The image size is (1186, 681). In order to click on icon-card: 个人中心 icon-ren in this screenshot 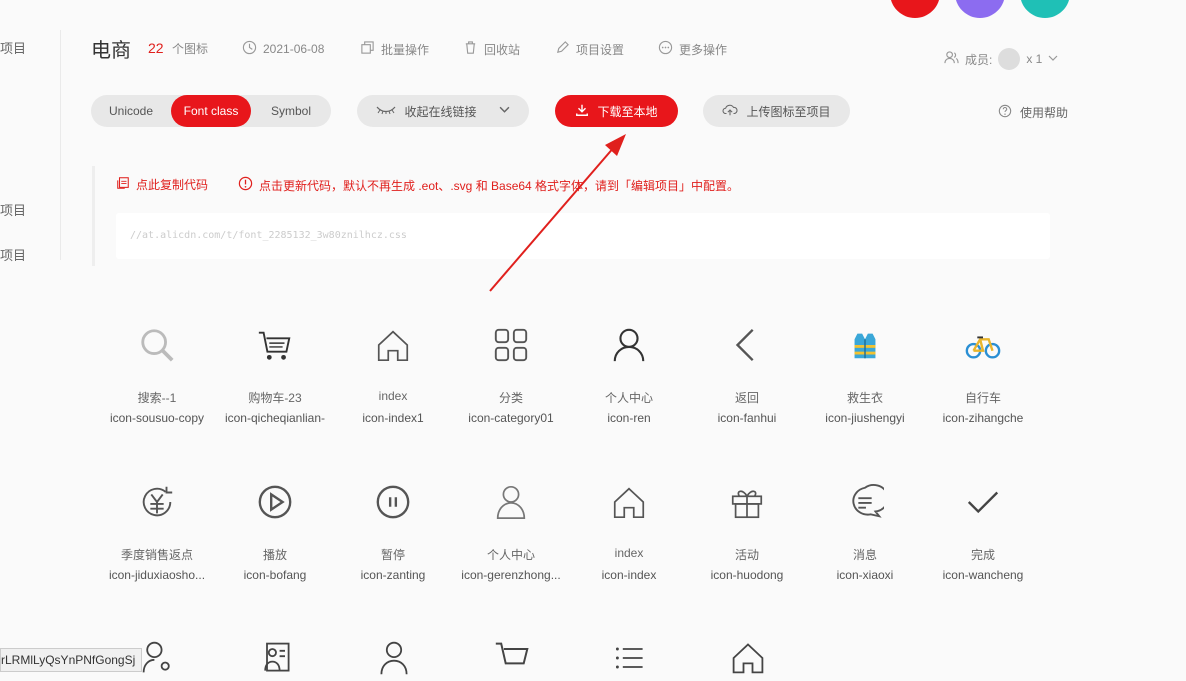, I will do `click(629, 370)`.